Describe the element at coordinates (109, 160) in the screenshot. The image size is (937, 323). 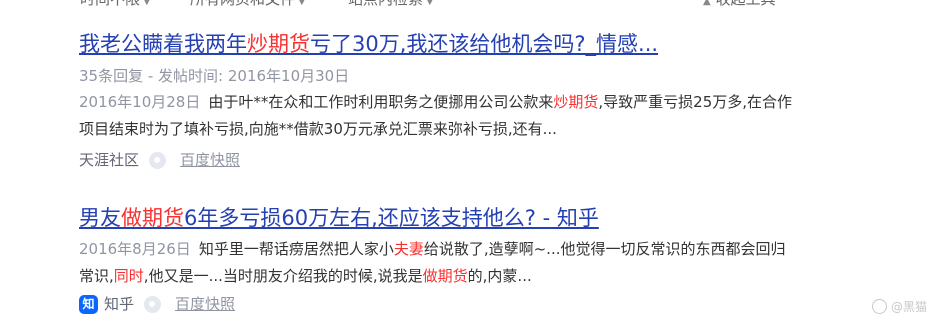
I see `source-name: 天涯社区` at that location.